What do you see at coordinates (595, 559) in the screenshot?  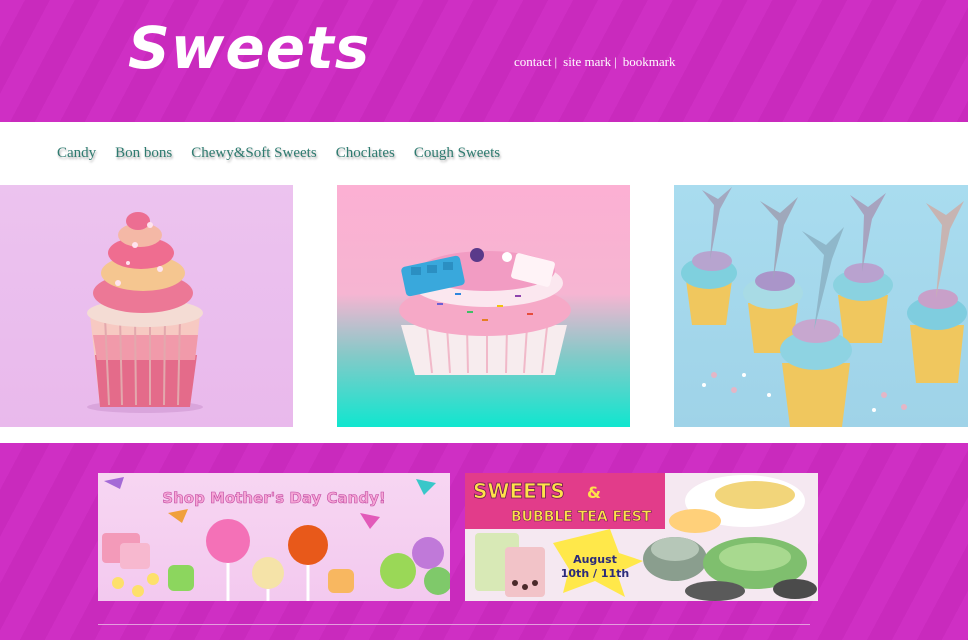 I see `fest-date-line1: August` at bounding box center [595, 559].